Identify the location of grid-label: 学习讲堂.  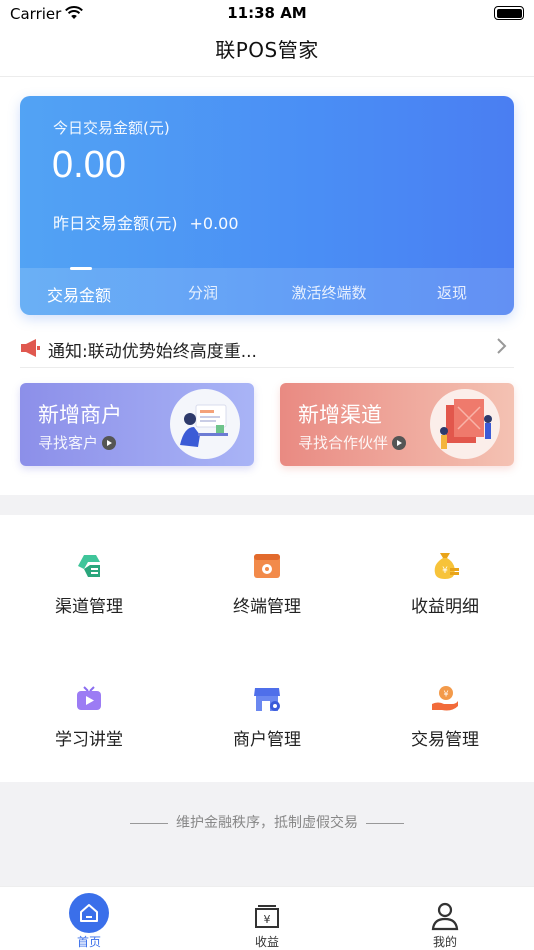
(89, 740).